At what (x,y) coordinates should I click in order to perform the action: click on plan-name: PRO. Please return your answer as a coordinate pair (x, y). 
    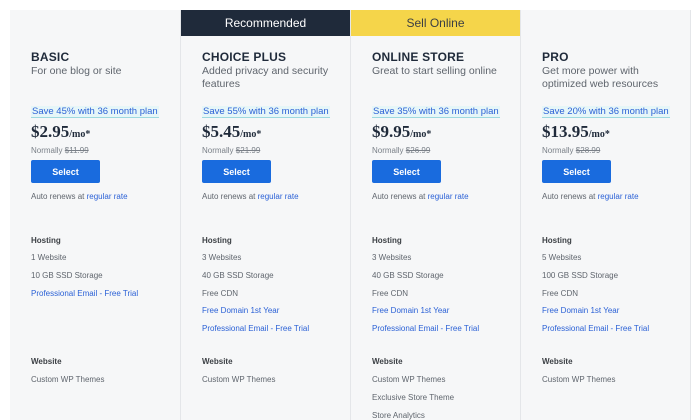
    Looking at the image, I should click on (555, 57).